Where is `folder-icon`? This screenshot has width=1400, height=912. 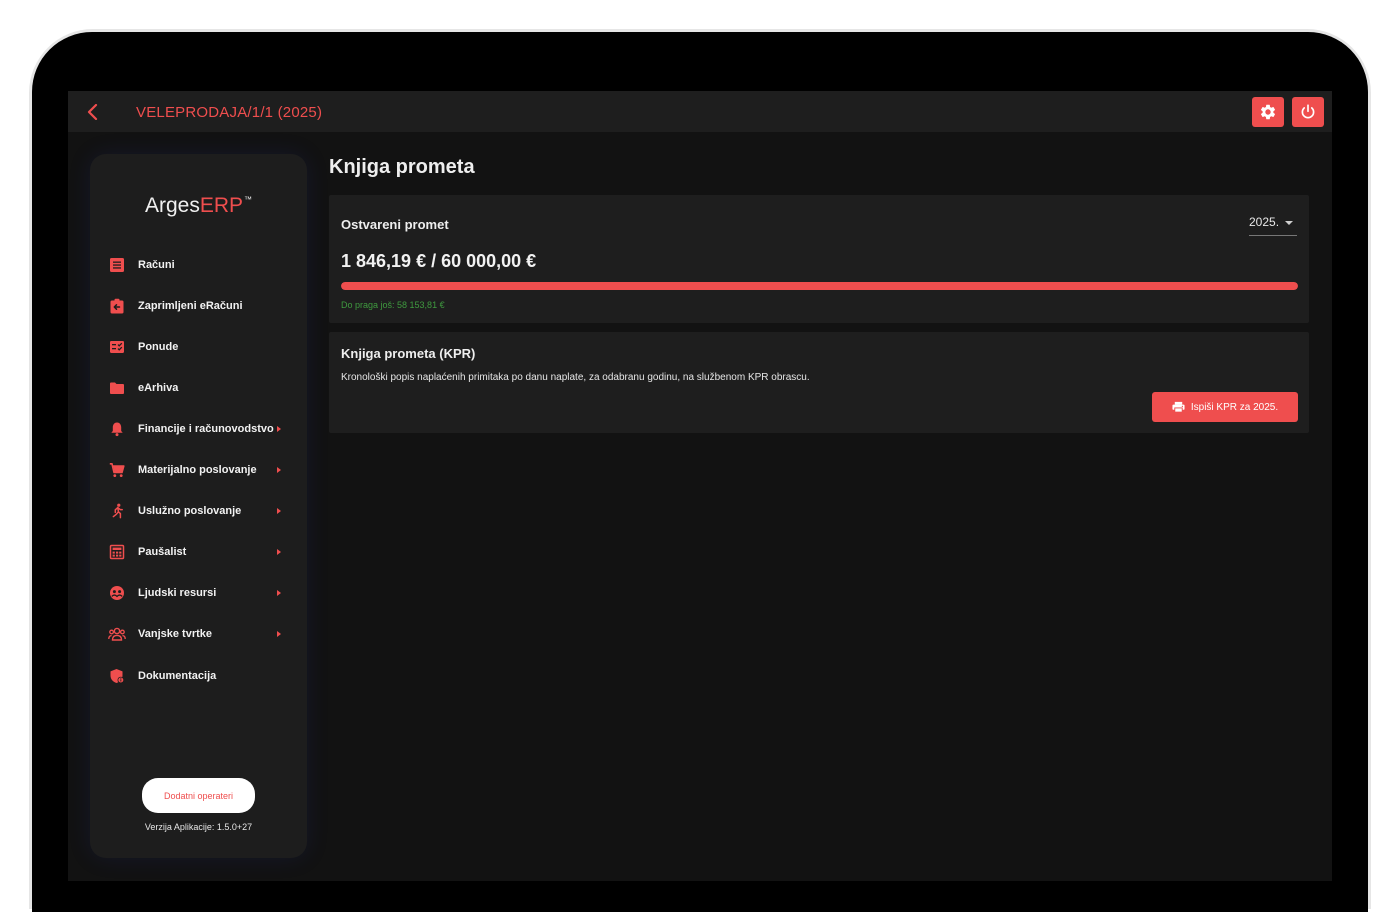 folder-icon is located at coordinates (117, 388).